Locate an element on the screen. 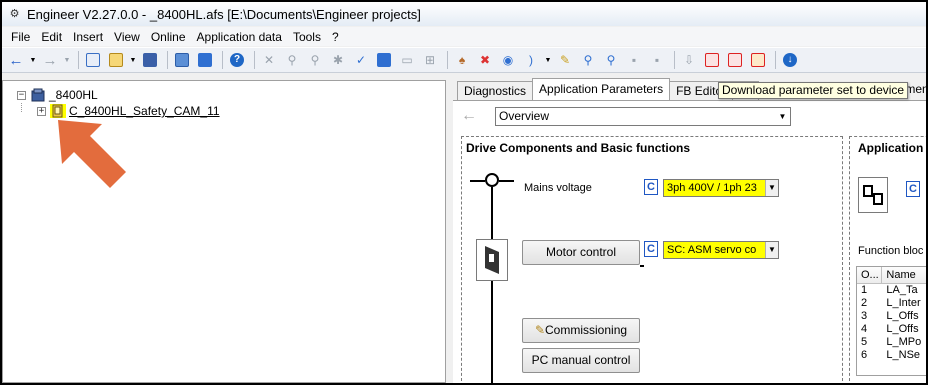 The image size is (928, 385). mains-line-right is located at coordinates (506, 181).